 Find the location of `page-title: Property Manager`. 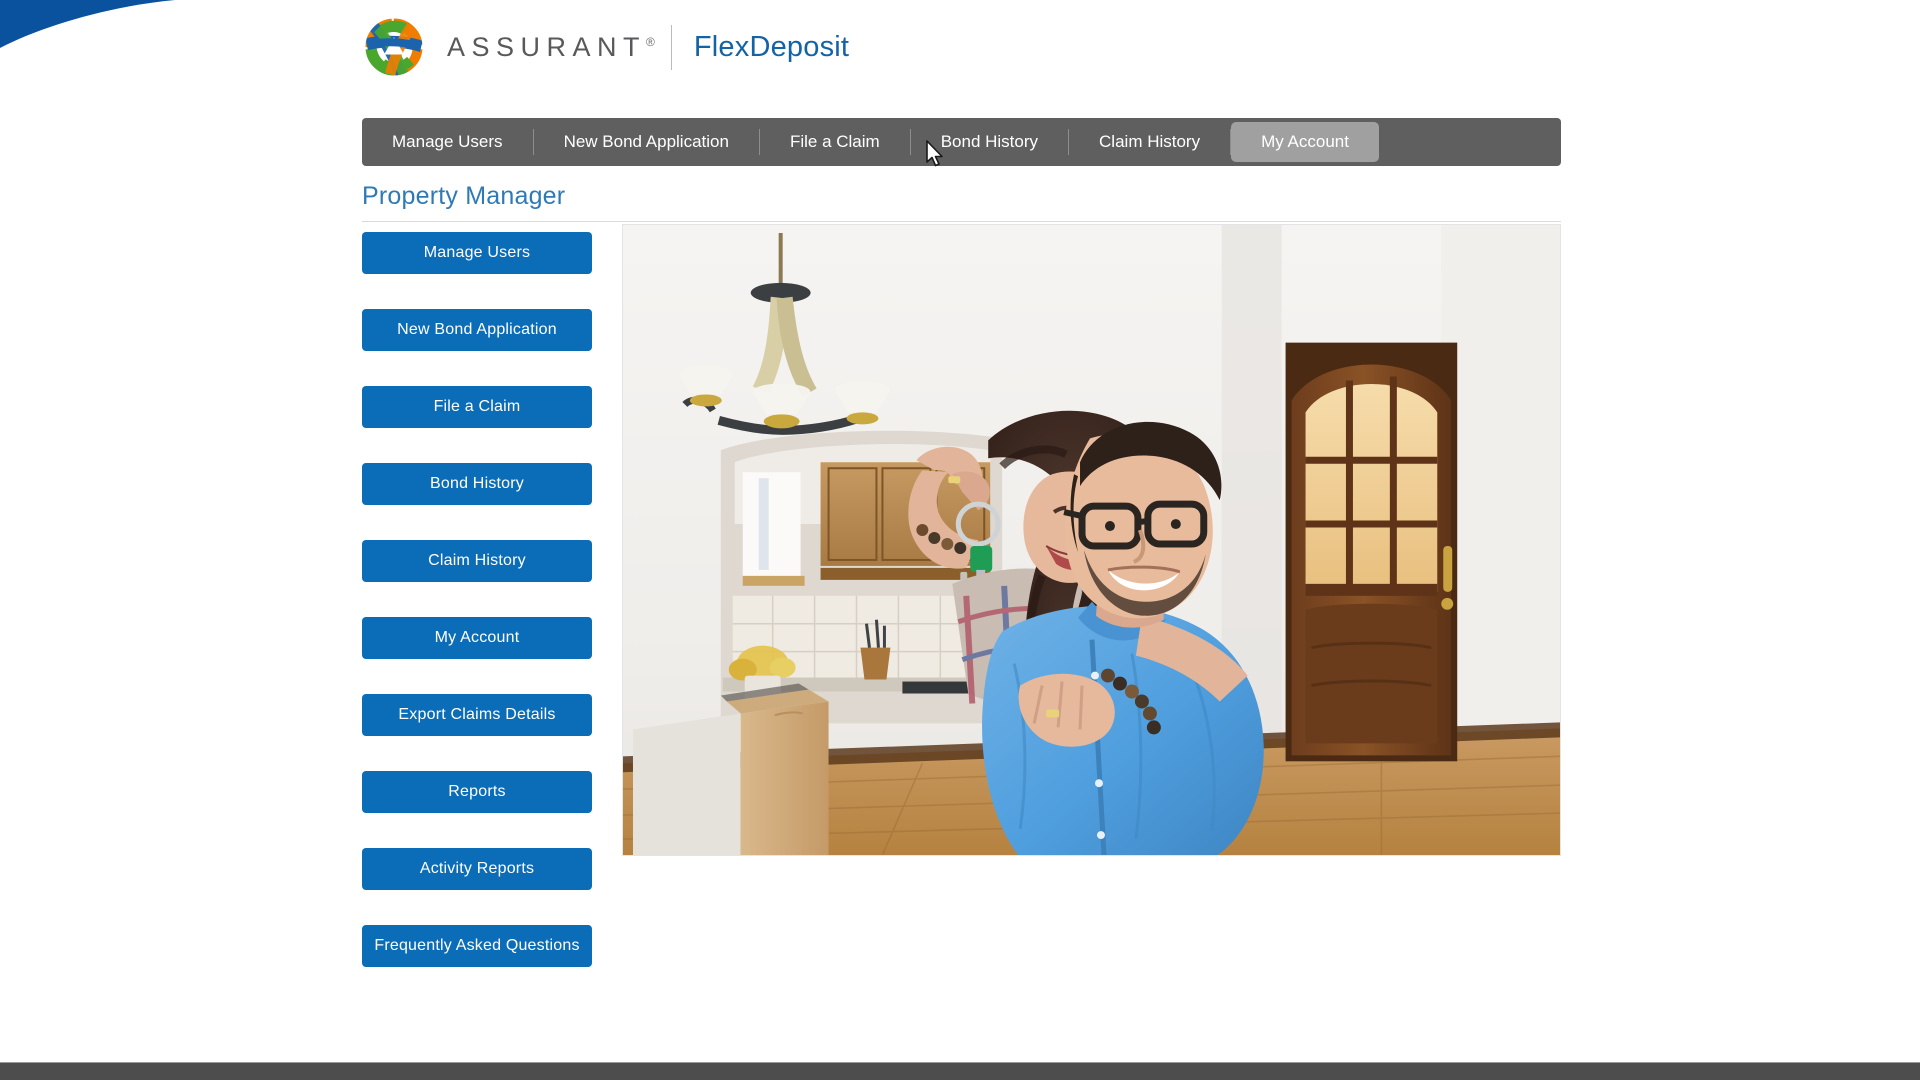

page-title: Property Manager is located at coordinates (464, 196).